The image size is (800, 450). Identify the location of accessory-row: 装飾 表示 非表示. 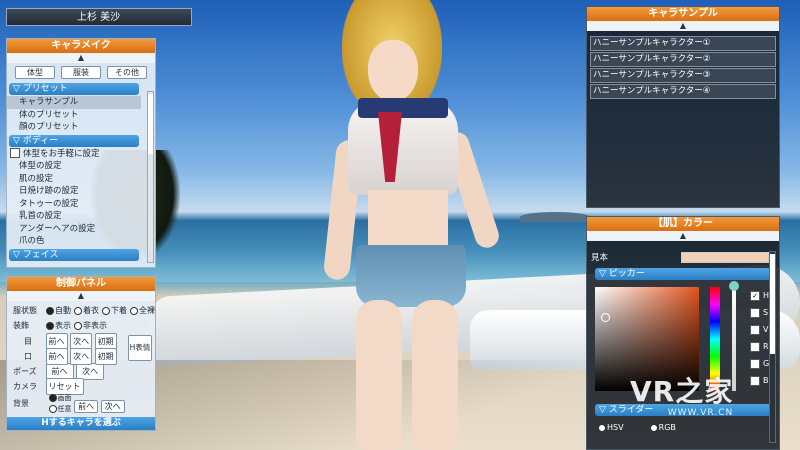
(60, 325).